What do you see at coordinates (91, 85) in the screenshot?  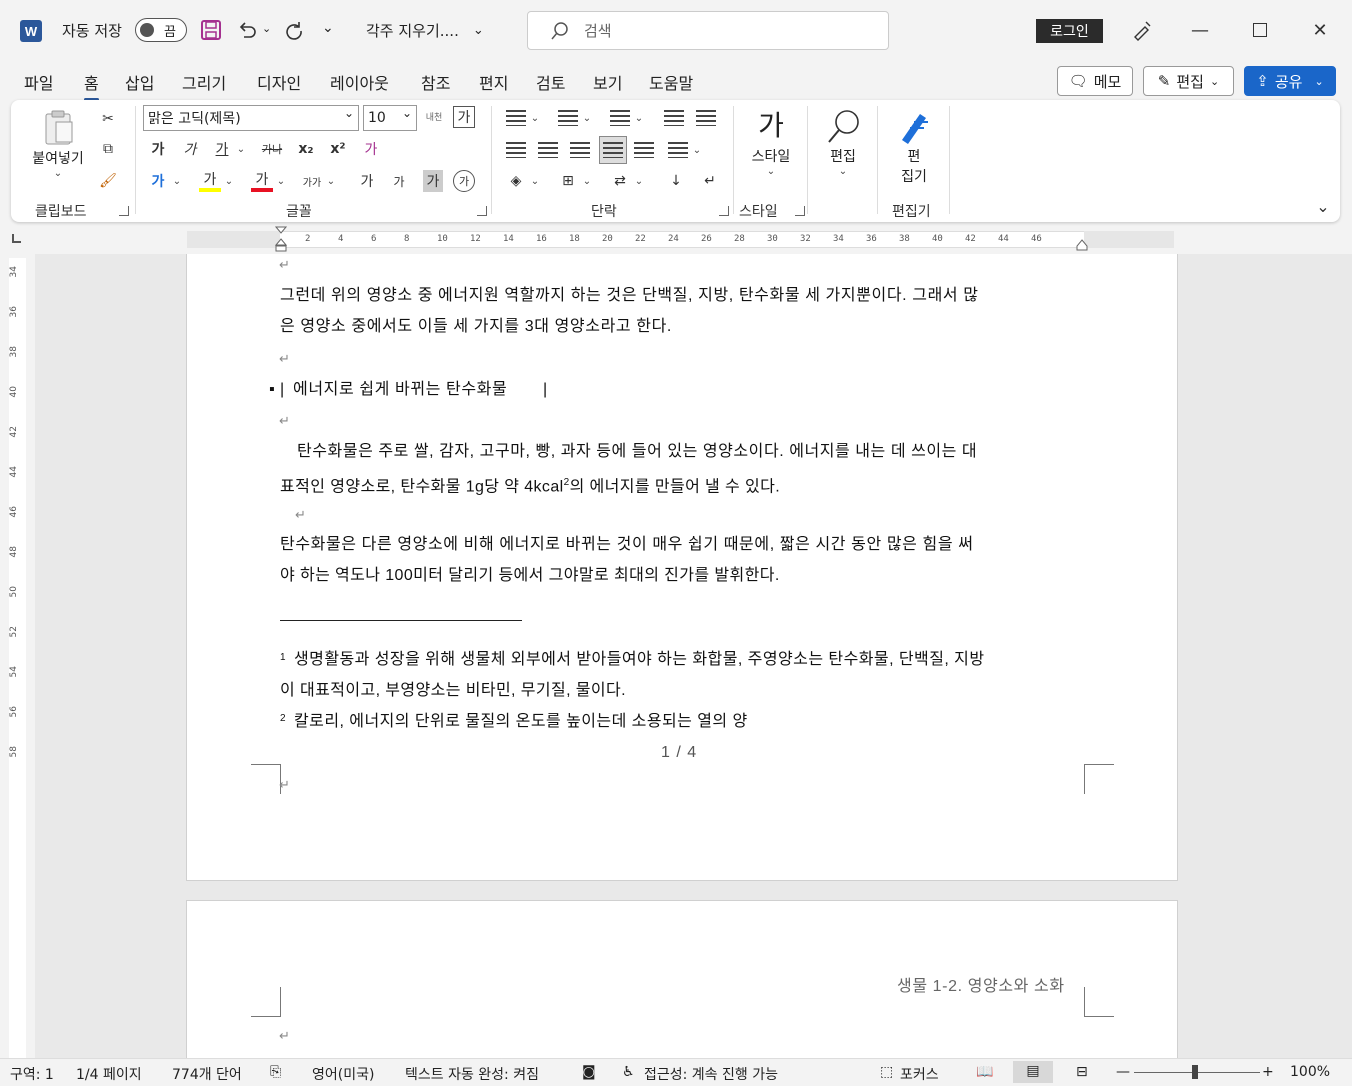 I see `tab-home: 홈` at bounding box center [91, 85].